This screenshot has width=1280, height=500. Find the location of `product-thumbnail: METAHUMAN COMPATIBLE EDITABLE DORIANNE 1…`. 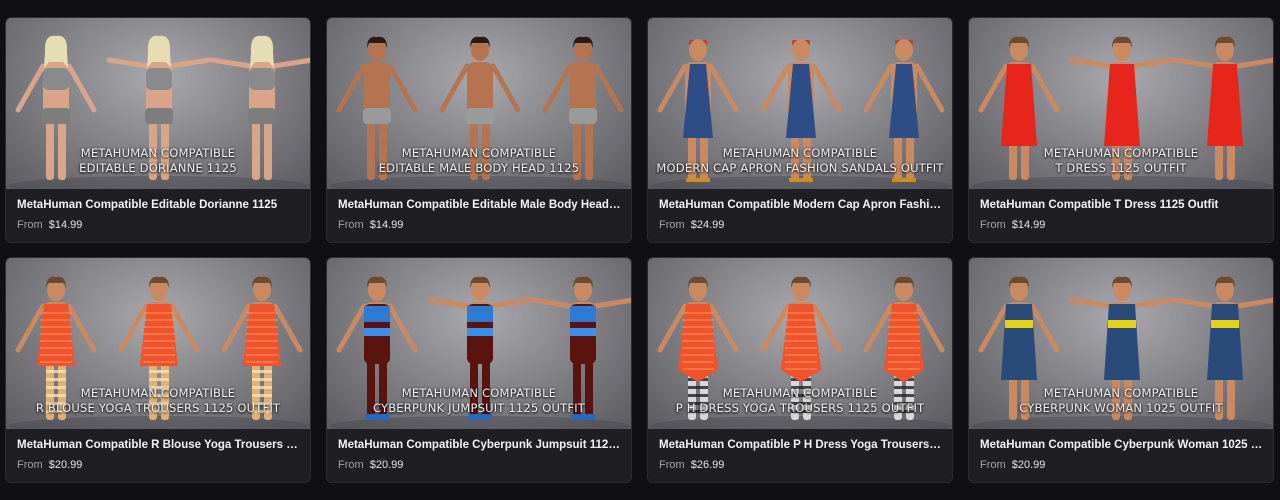

product-thumbnail: METAHUMAN COMPATIBLE EDITABLE DORIANNE 1… is located at coordinates (158, 103).